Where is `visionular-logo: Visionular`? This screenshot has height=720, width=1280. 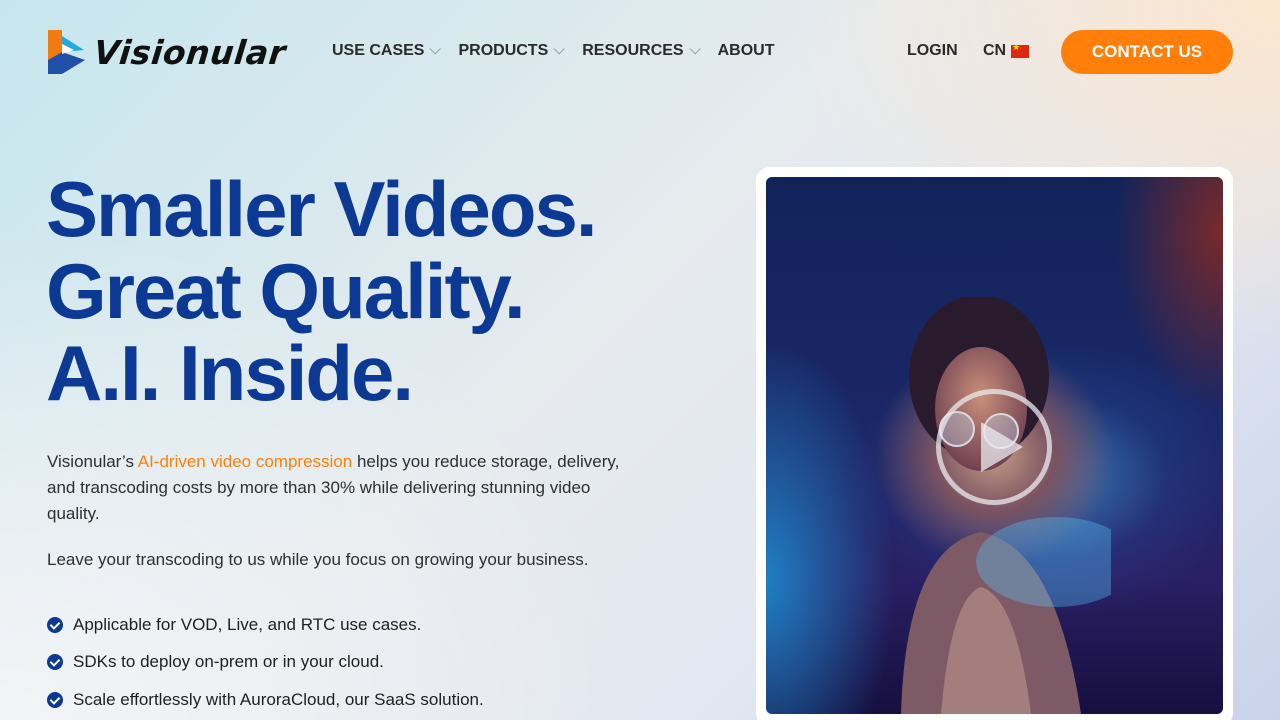
visionular-logo: Visionular is located at coordinates (168, 52).